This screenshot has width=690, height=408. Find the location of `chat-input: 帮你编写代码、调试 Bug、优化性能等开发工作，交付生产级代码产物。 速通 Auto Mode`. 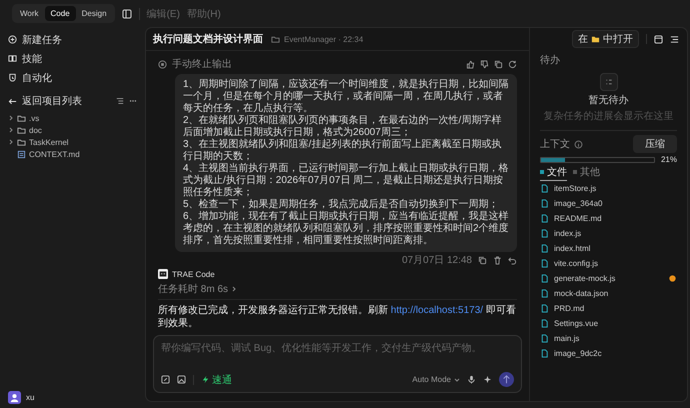

chat-input: 帮你编写代码、调试 Bug、优化性能等开发工作，交付生产级代码产物。 速通 Auto Mode is located at coordinates (337, 364).